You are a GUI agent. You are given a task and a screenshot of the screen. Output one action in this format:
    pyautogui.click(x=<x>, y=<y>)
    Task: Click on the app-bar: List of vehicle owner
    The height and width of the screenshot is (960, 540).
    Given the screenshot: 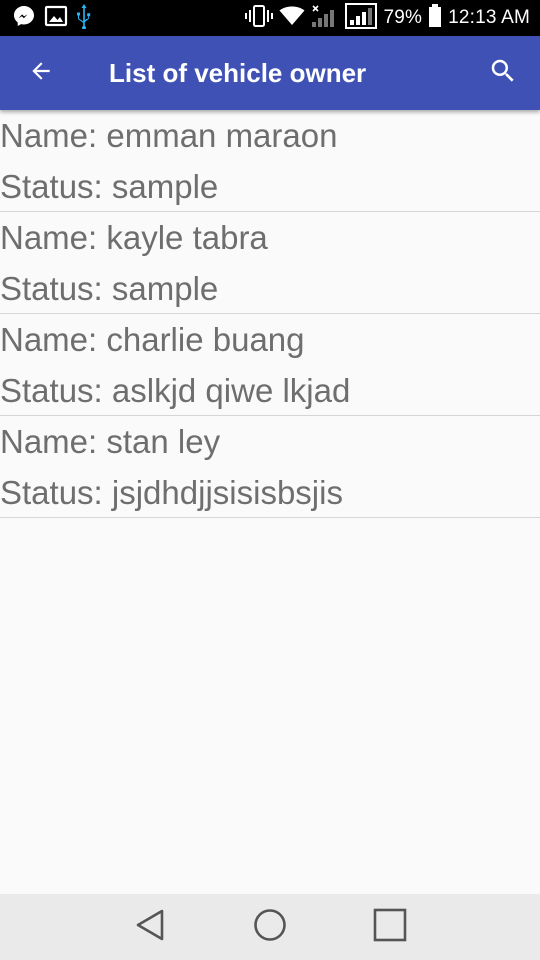 What is the action you would take?
    pyautogui.click(x=270, y=73)
    